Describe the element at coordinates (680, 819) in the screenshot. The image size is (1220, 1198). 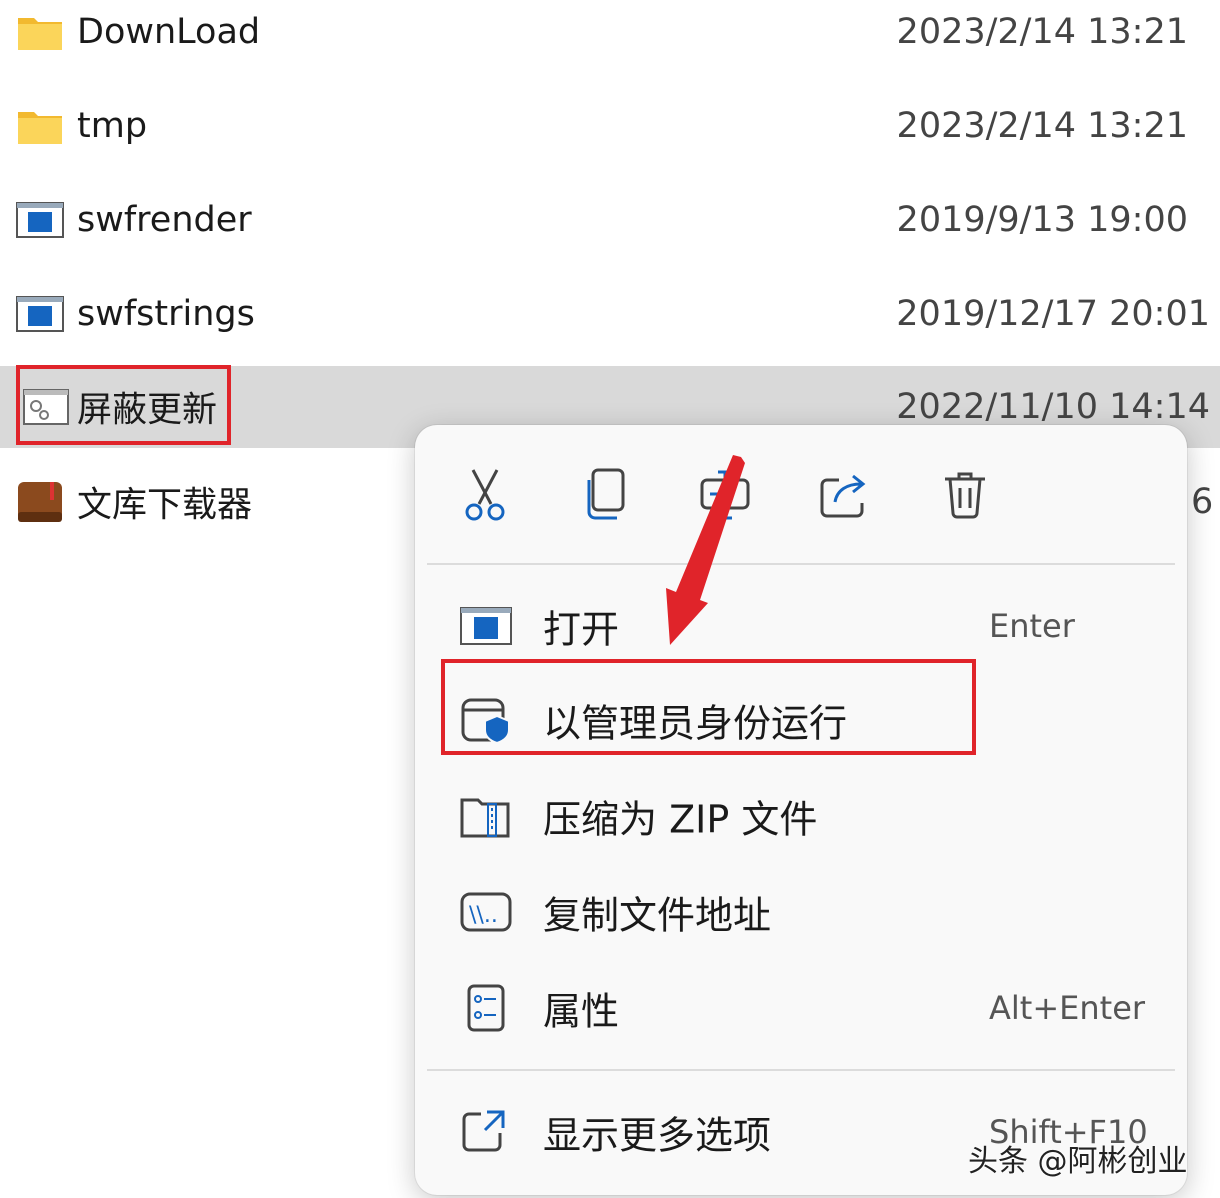
I see `menu-item-label: 压缩为 ZIP 文件` at that location.